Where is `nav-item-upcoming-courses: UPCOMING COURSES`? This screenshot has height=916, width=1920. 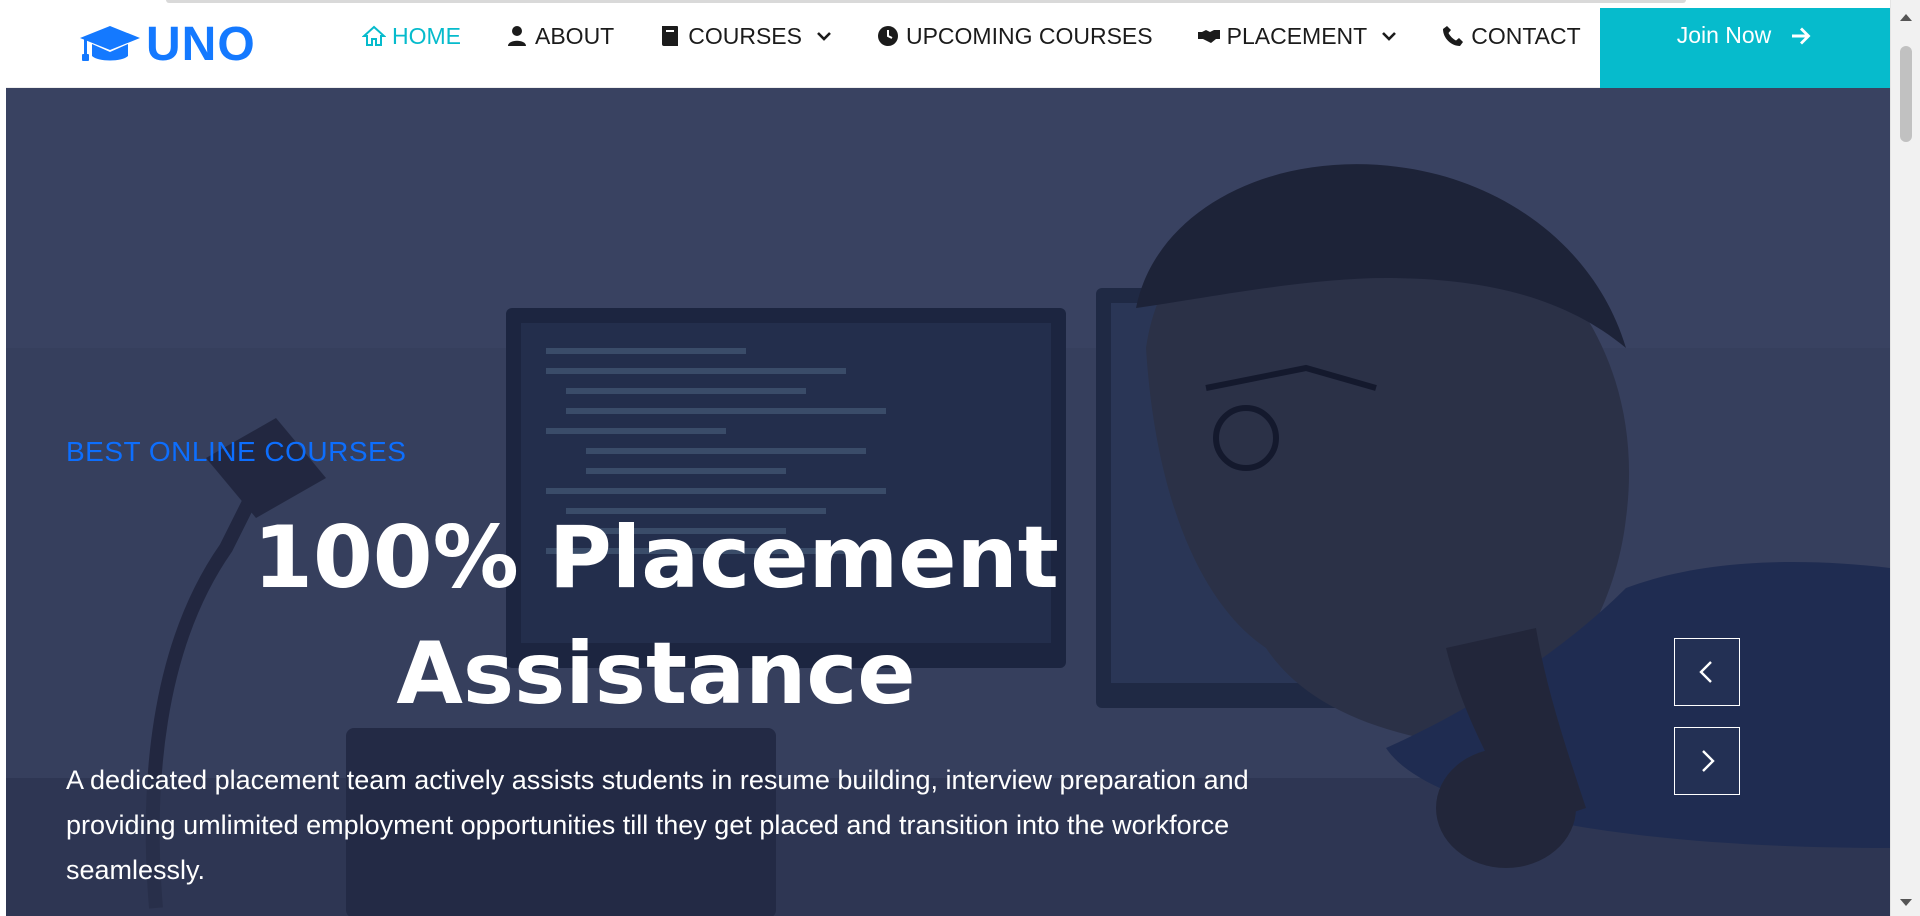
nav-item-upcoming-courses: UPCOMING COURSES is located at coordinates (1014, 36).